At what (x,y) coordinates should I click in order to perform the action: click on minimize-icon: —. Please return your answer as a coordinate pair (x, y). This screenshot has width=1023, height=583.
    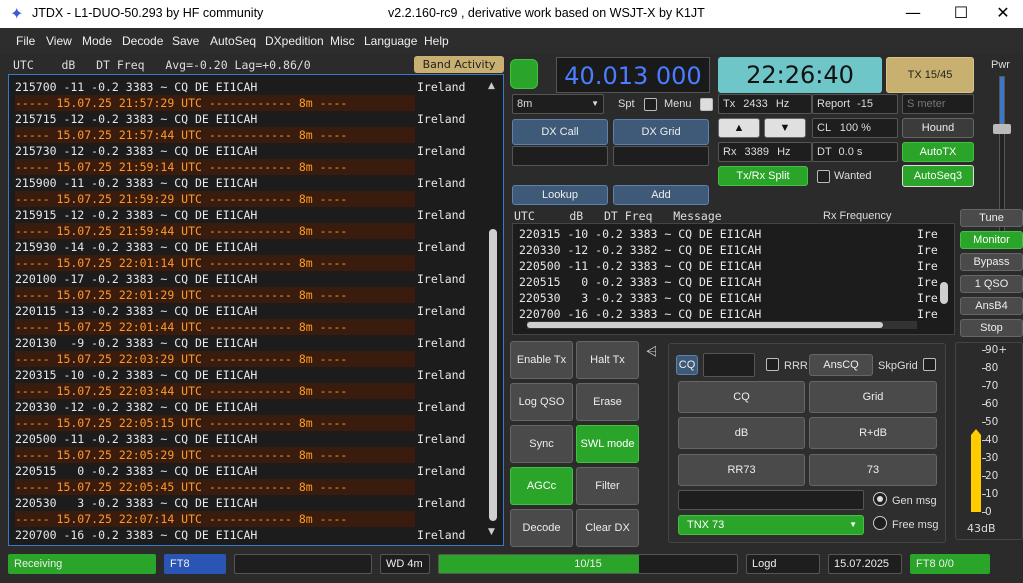
    Looking at the image, I should click on (913, 14).